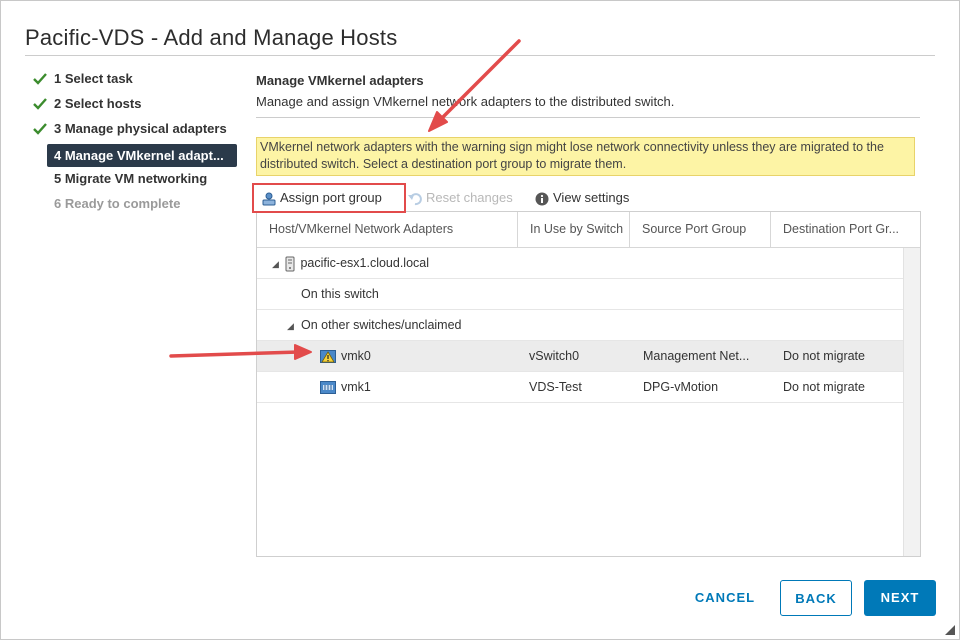 The image size is (960, 641). Describe the element at coordinates (328, 357) in the screenshot. I see `warning-icon` at that location.